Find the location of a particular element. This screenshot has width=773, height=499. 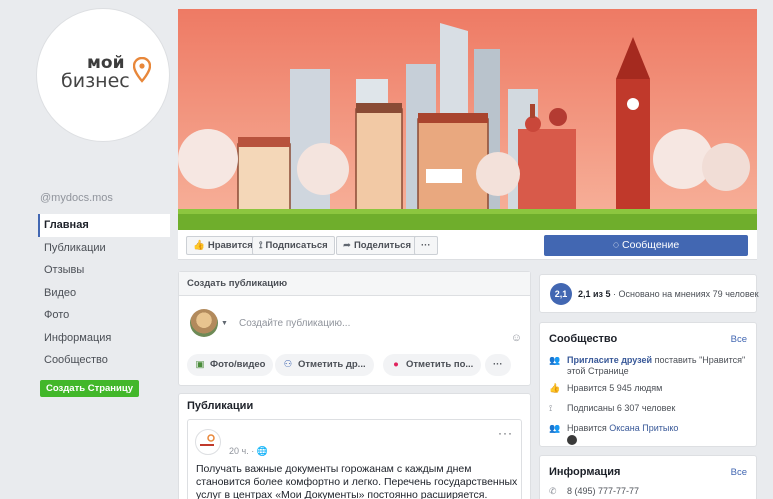

invite-friends-link: Пригласите друзей is located at coordinates (609, 360).